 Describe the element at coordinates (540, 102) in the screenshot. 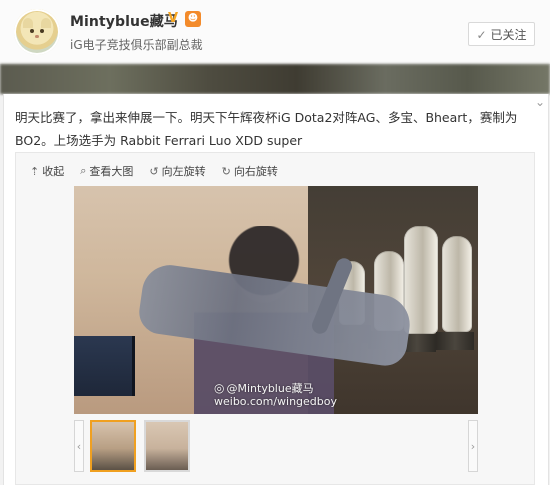

I see `expand-arrow-icon: ⌄` at that location.